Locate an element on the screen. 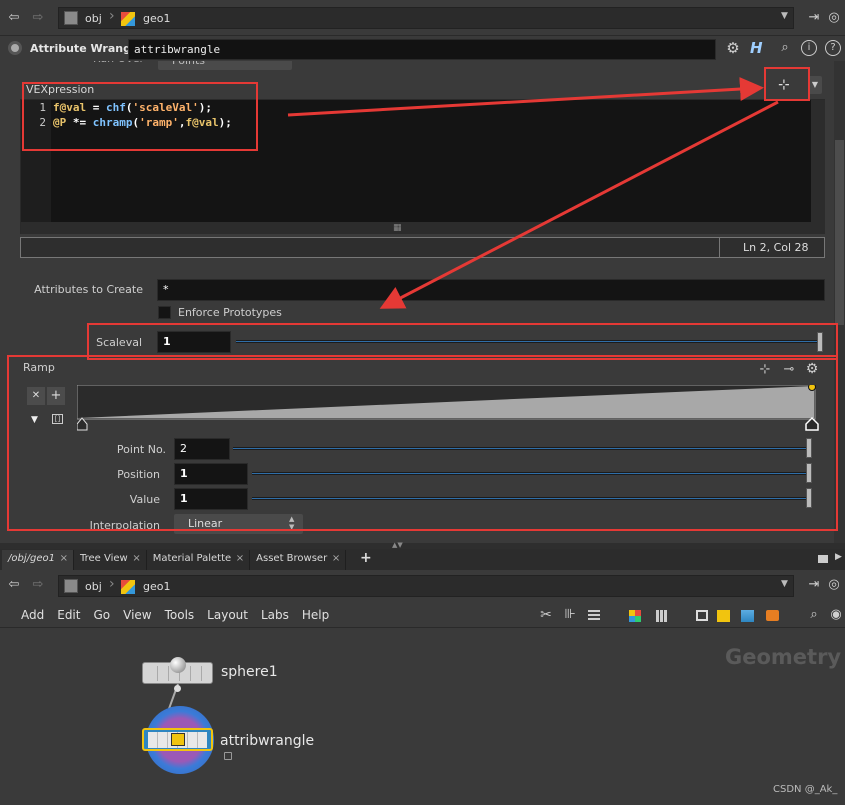 This screenshot has width=845, height=805. menu-item: Tools is located at coordinates (180, 615).